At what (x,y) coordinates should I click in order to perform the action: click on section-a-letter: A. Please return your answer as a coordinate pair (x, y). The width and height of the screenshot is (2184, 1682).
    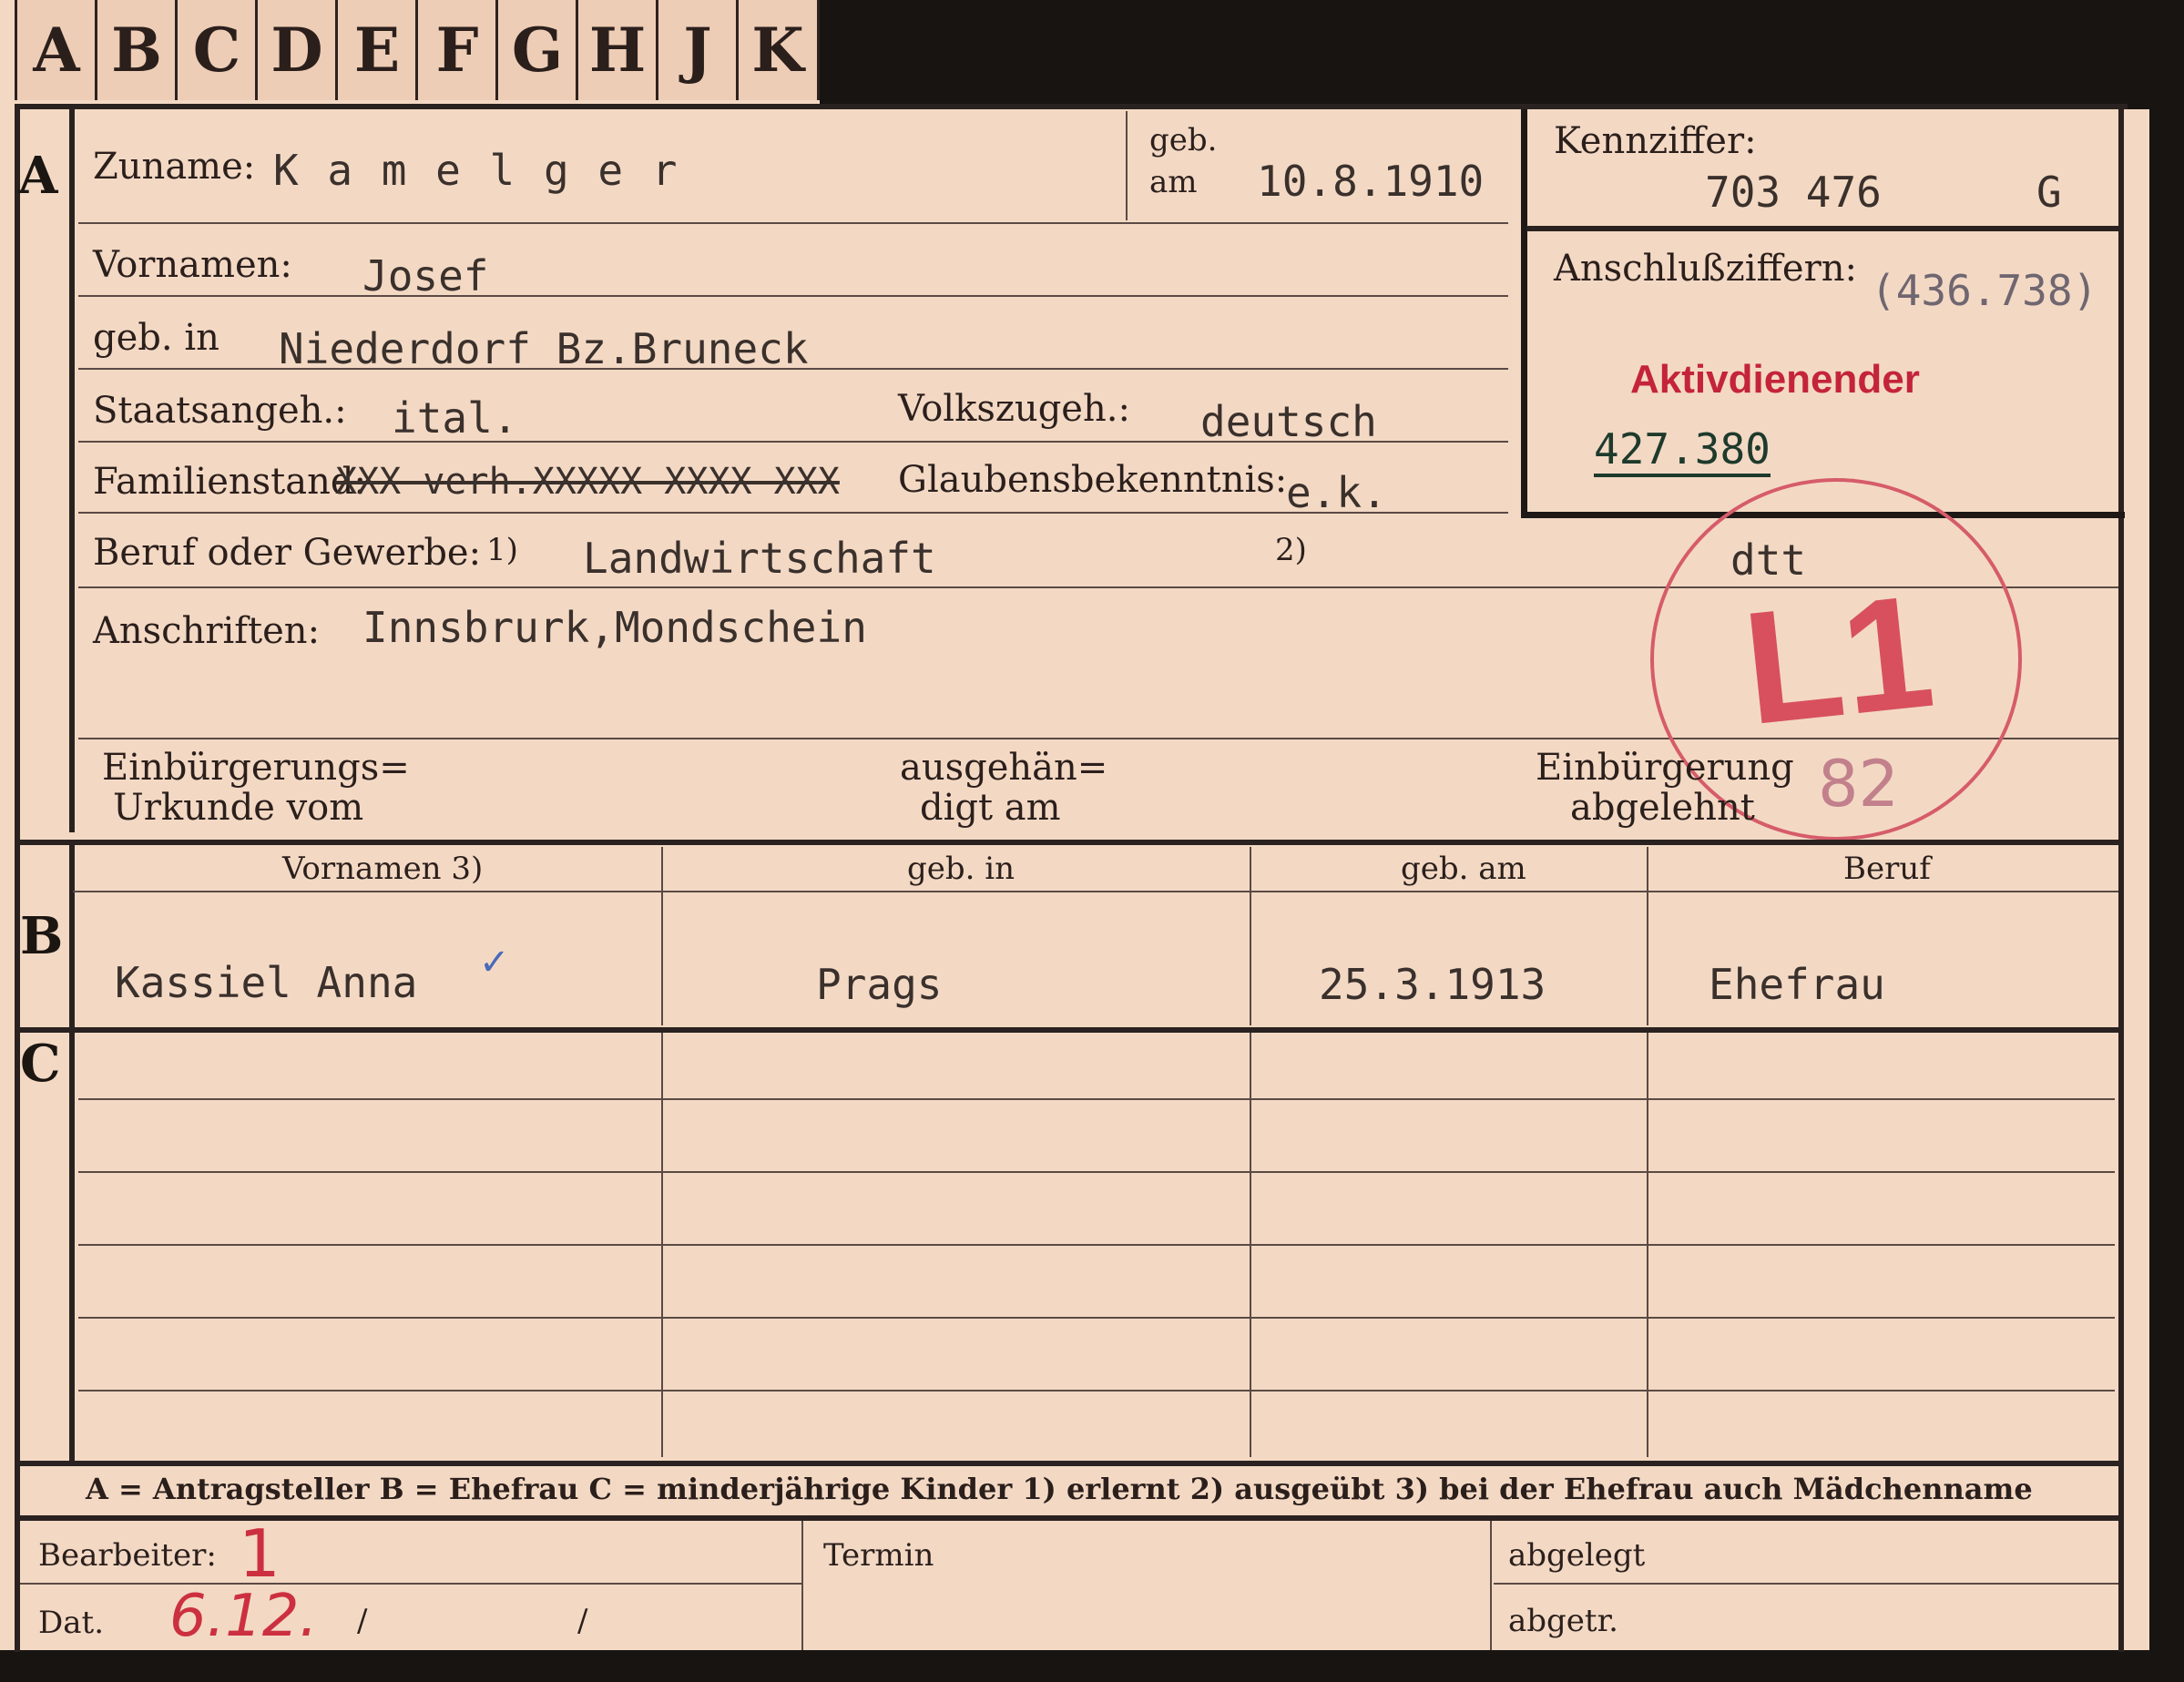
    Looking at the image, I should click on (38, 176).